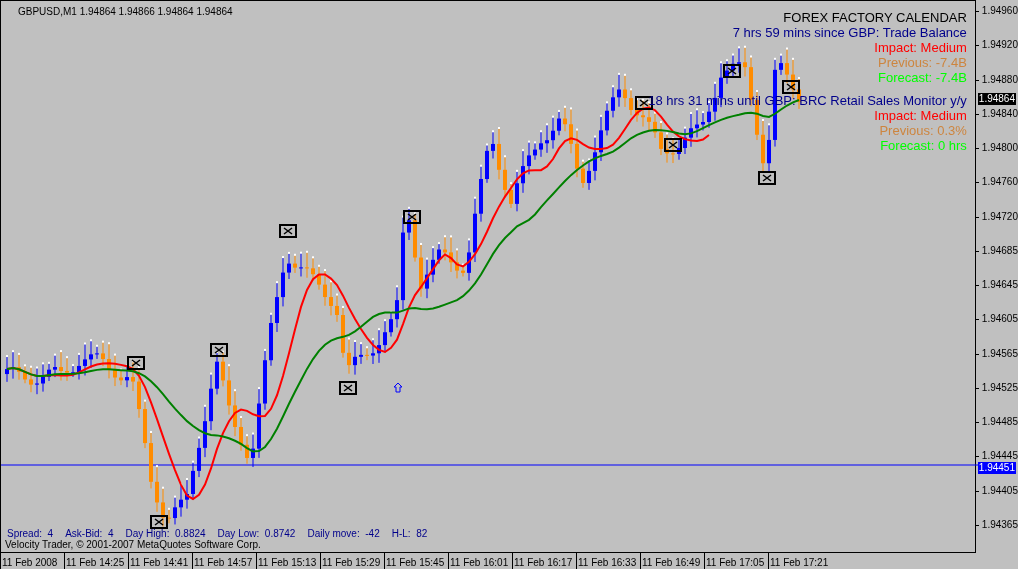  What do you see at coordinates (849, 32) in the screenshot?
I see `event-headline: 7 hrs 59 mins since GBP: Trade Balance` at bounding box center [849, 32].